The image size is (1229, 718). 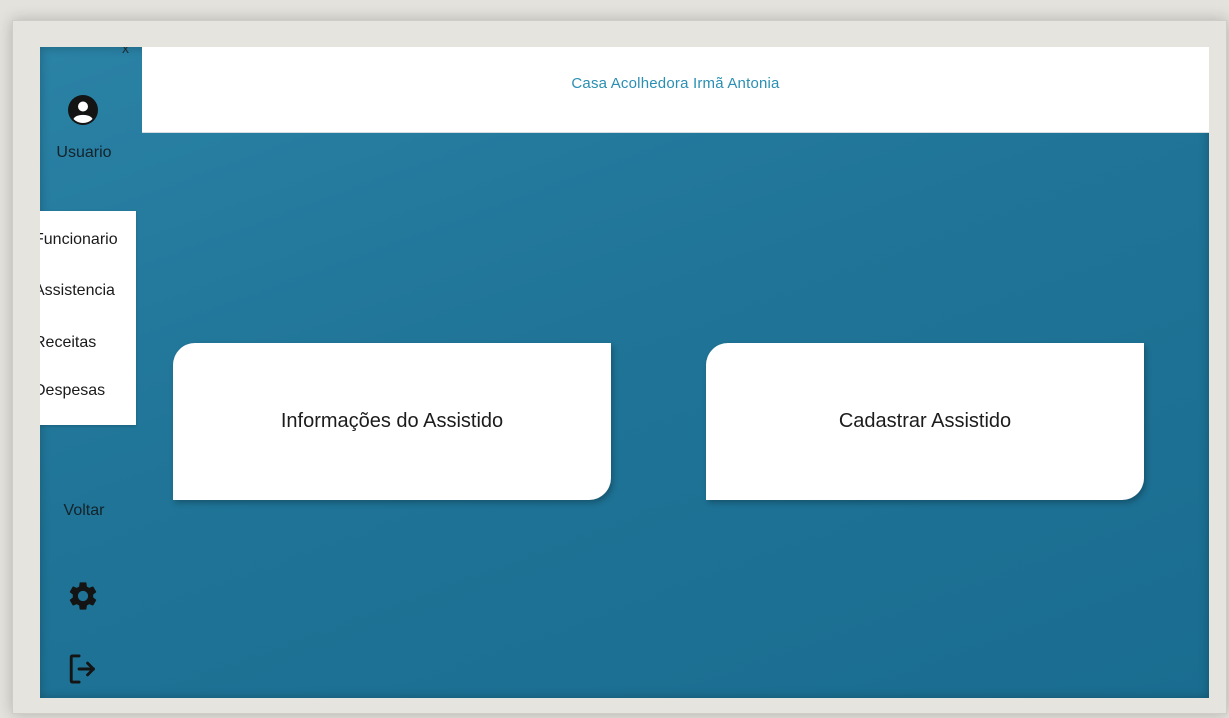 What do you see at coordinates (83, 669) in the screenshot?
I see `logout-icon` at bounding box center [83, 669].